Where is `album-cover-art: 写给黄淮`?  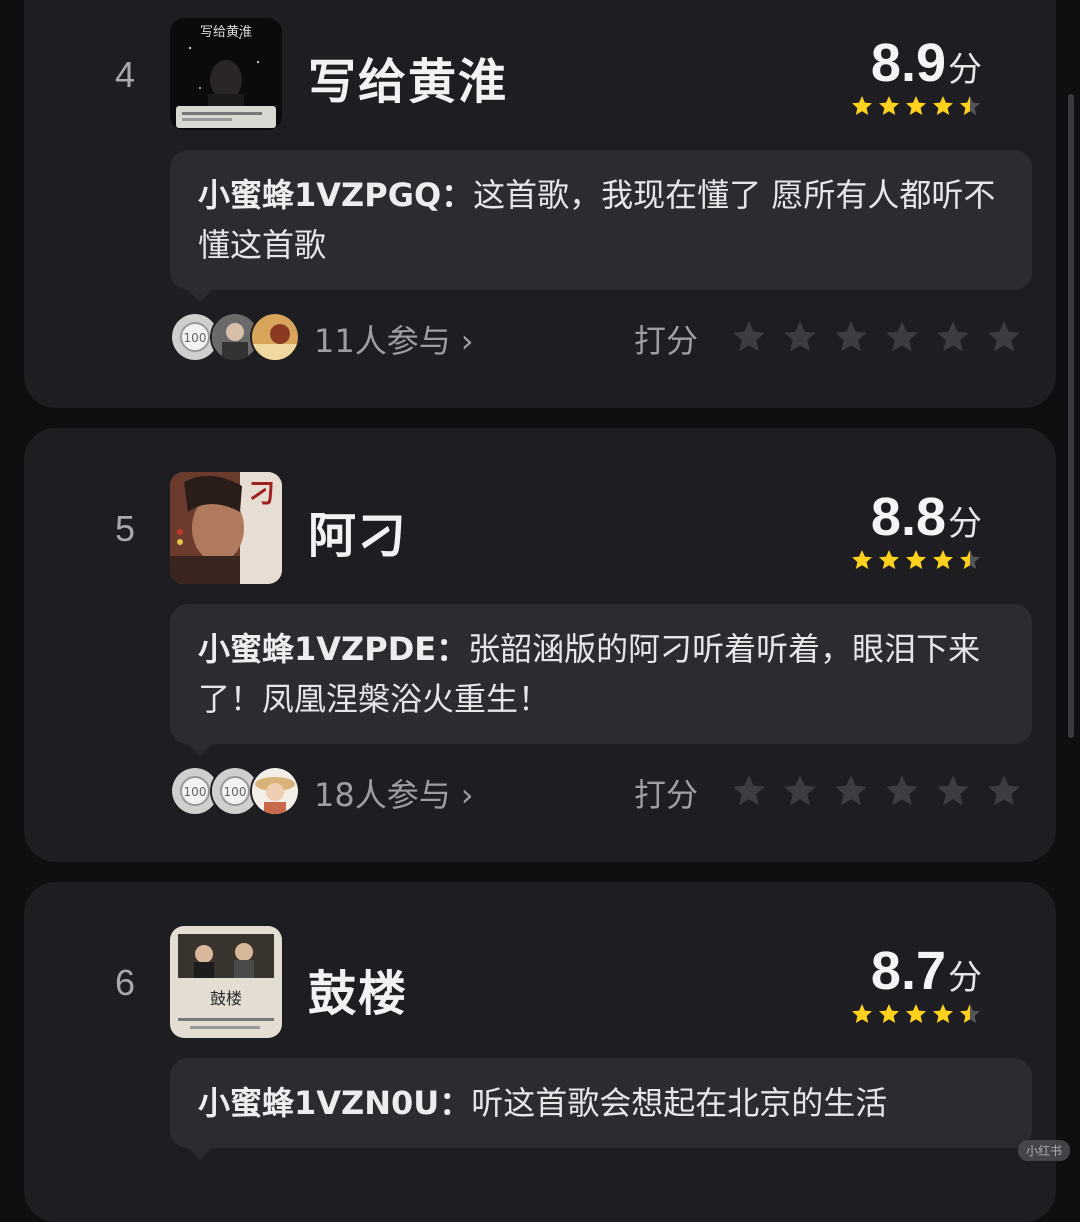
album-cover-art: 写给黄淮 is located at coordinates (226, 74).